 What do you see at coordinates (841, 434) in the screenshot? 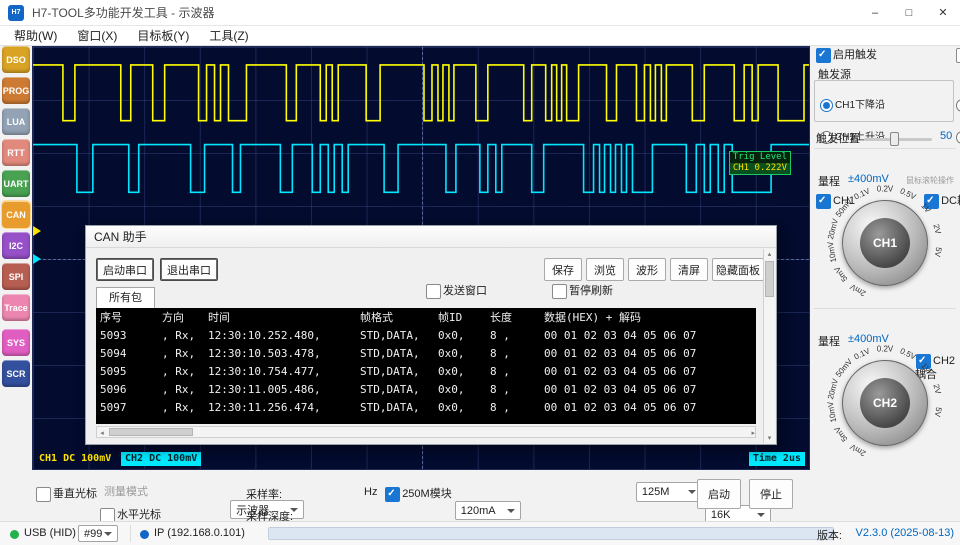
I see `knob-scale-label: 5mV` at bounding box center [841, 434].